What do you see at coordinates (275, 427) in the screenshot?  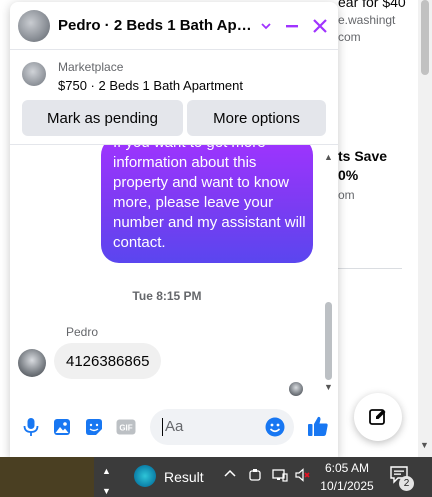 I see `emoji-icon` at bounding box center [275, 427].